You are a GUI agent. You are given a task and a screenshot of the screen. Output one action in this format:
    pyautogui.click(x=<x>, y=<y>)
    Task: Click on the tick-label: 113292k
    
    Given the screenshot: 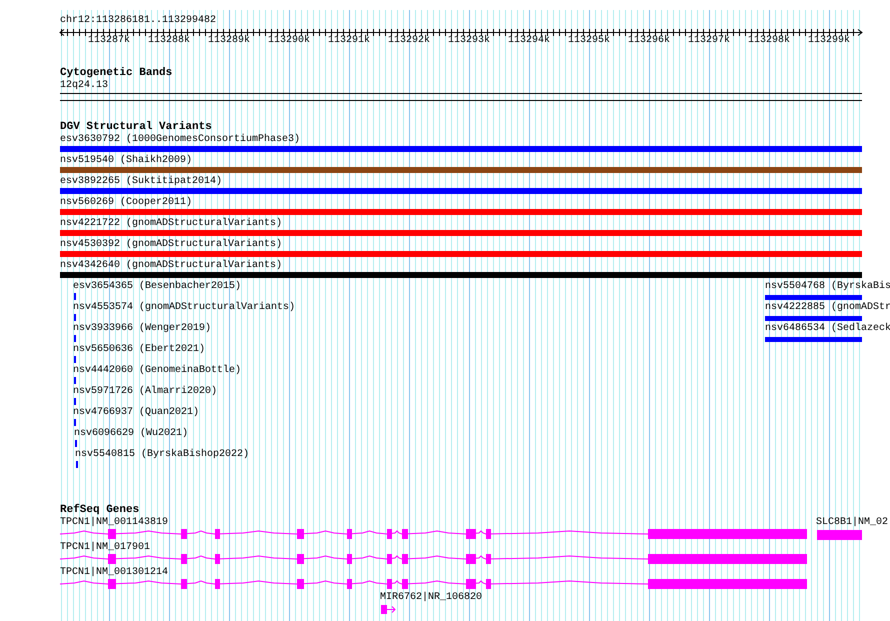 What is the action you would take?
    pyautogui.click(x=408, y=41)
    